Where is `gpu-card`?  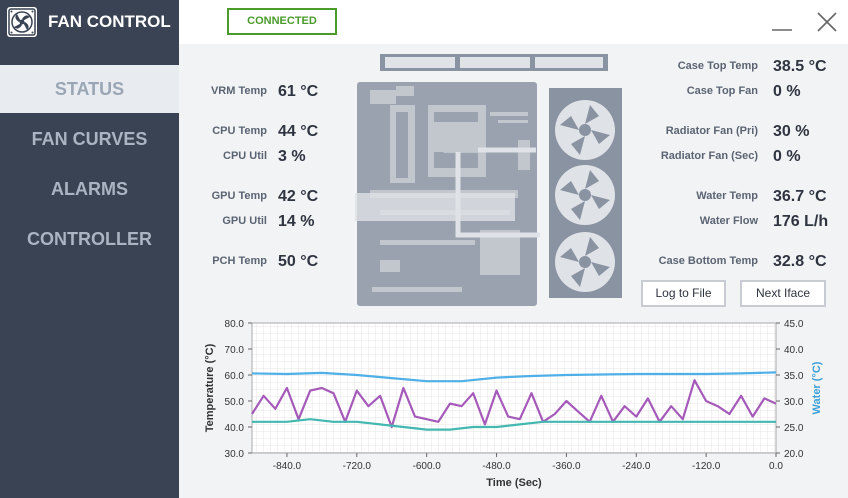
gpu-card is located at coordinates (435, 207).